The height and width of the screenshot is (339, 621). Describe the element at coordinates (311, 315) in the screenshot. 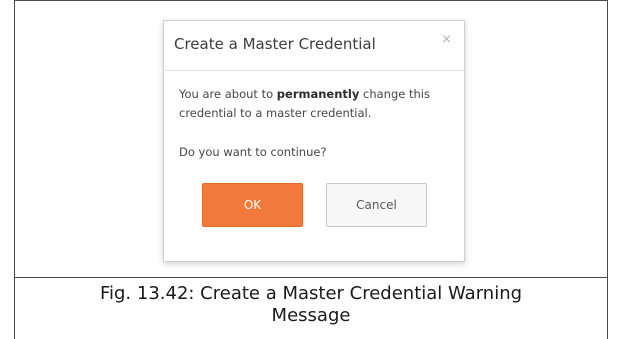

I see `caption-line-2: Message` at that location.